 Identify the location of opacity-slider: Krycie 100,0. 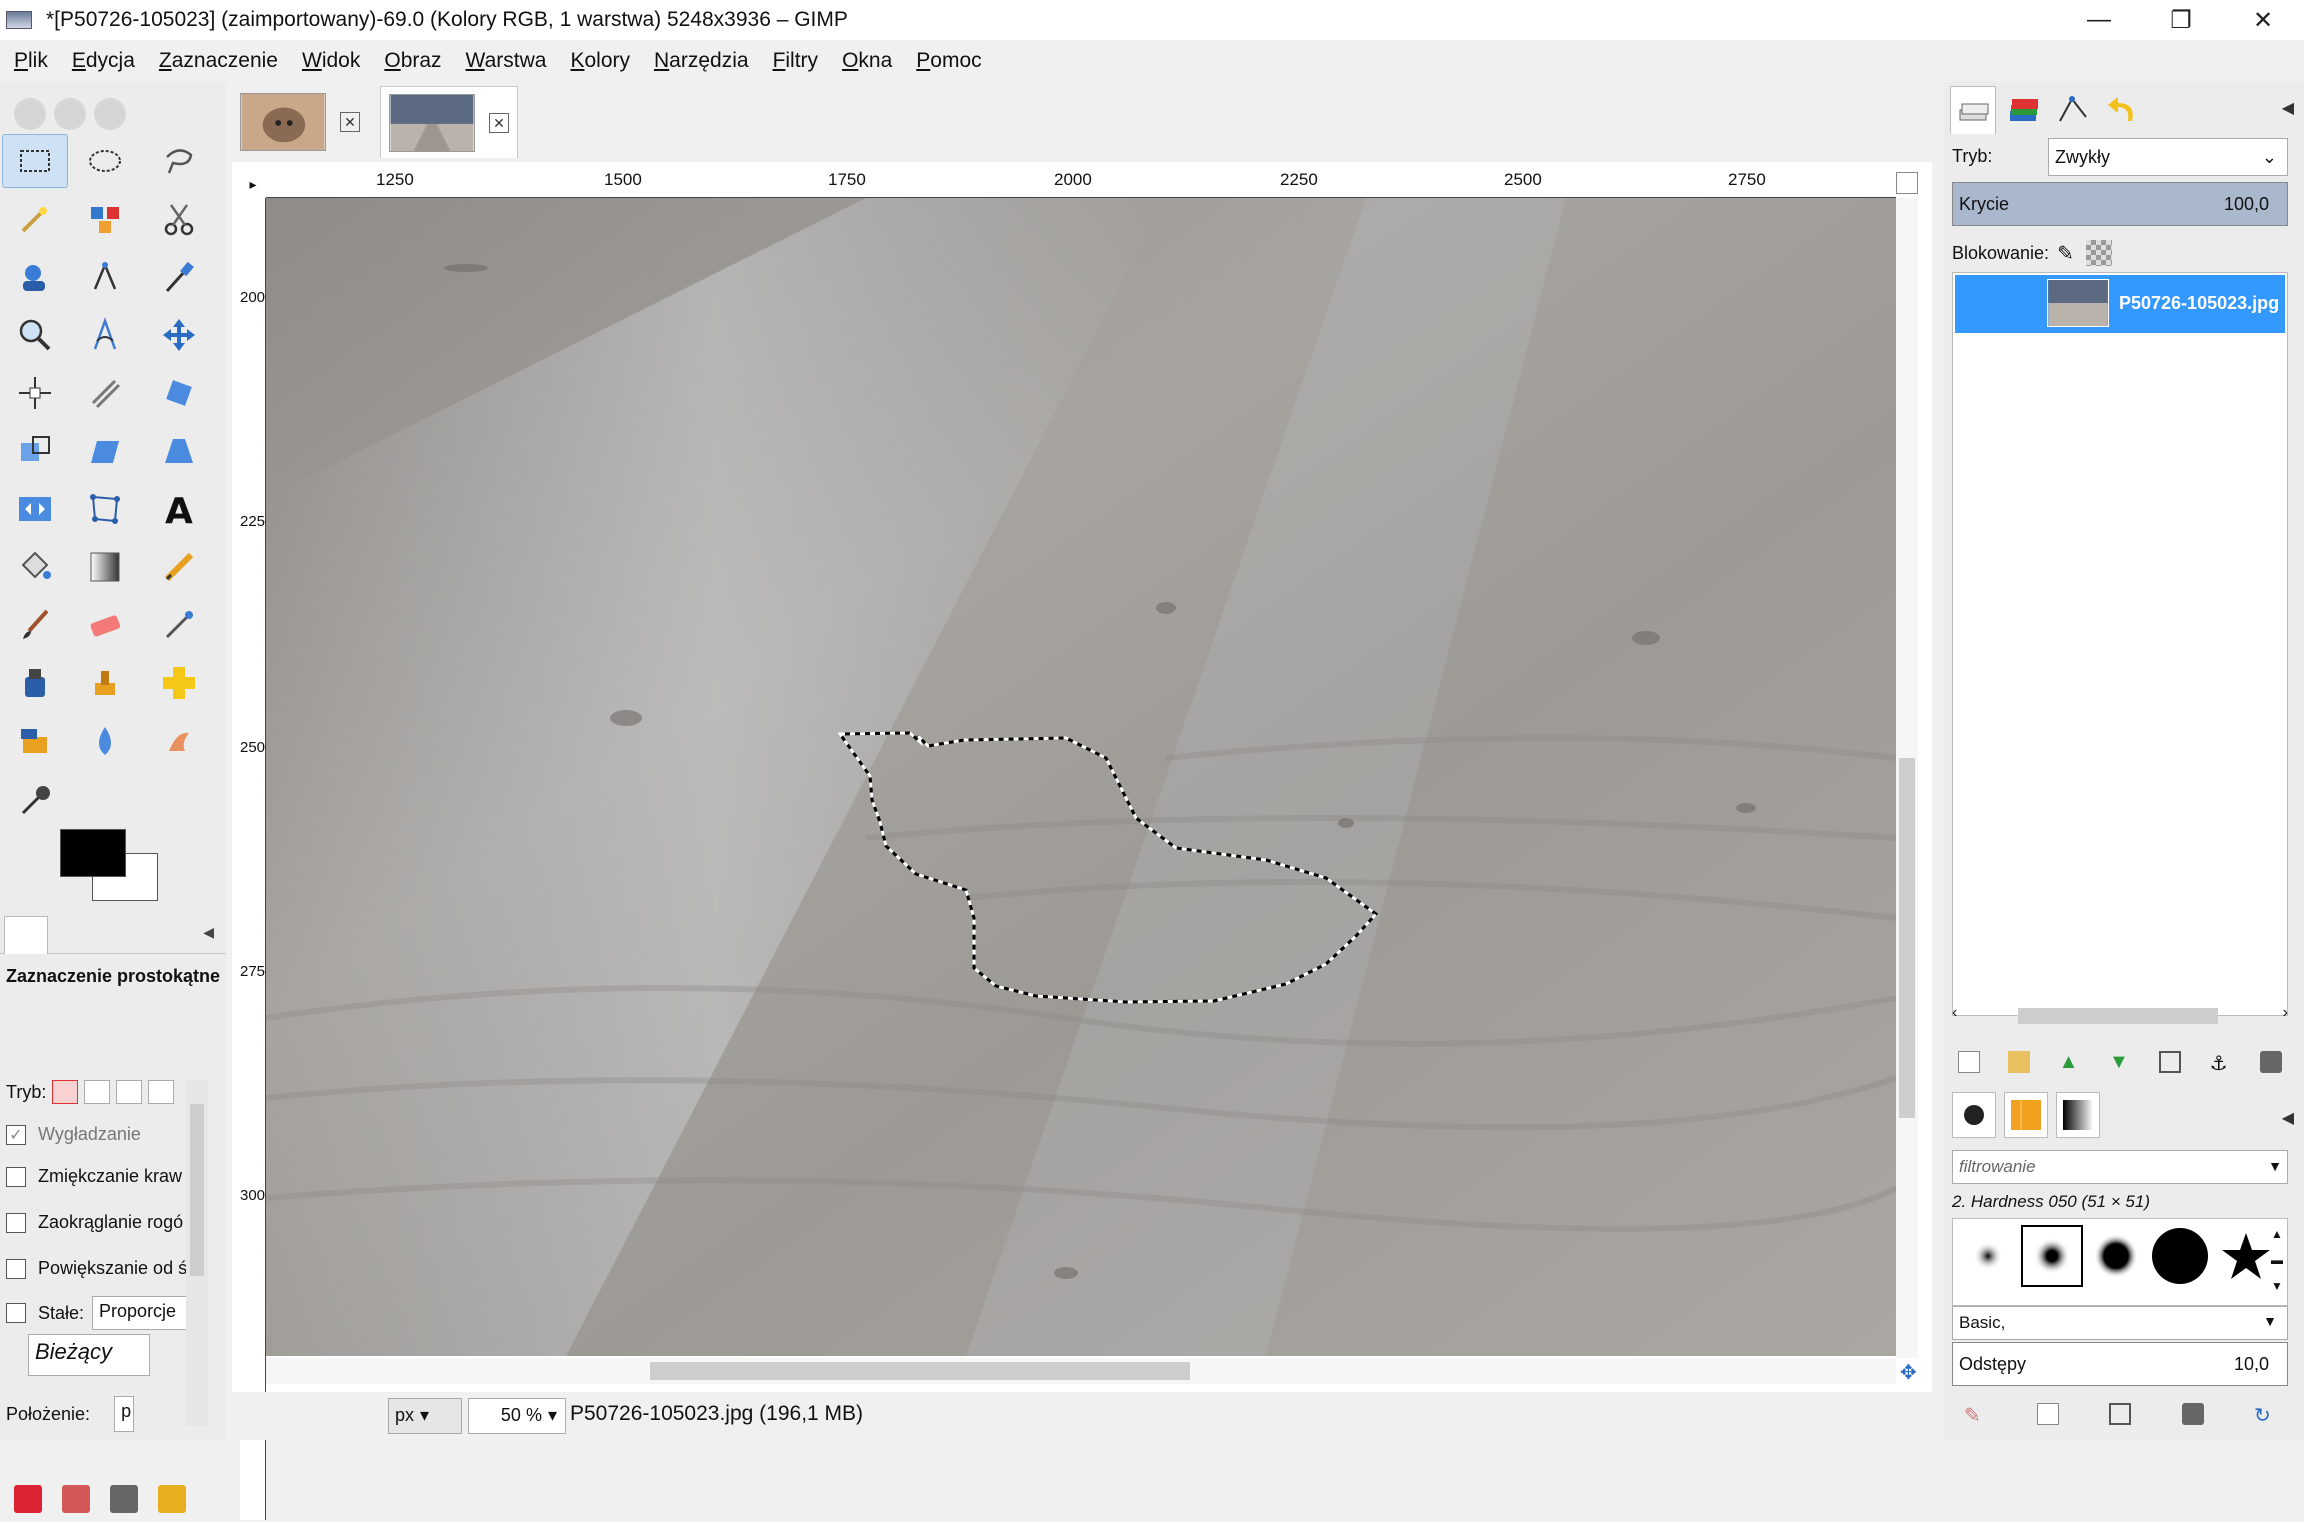
(2120, 204).